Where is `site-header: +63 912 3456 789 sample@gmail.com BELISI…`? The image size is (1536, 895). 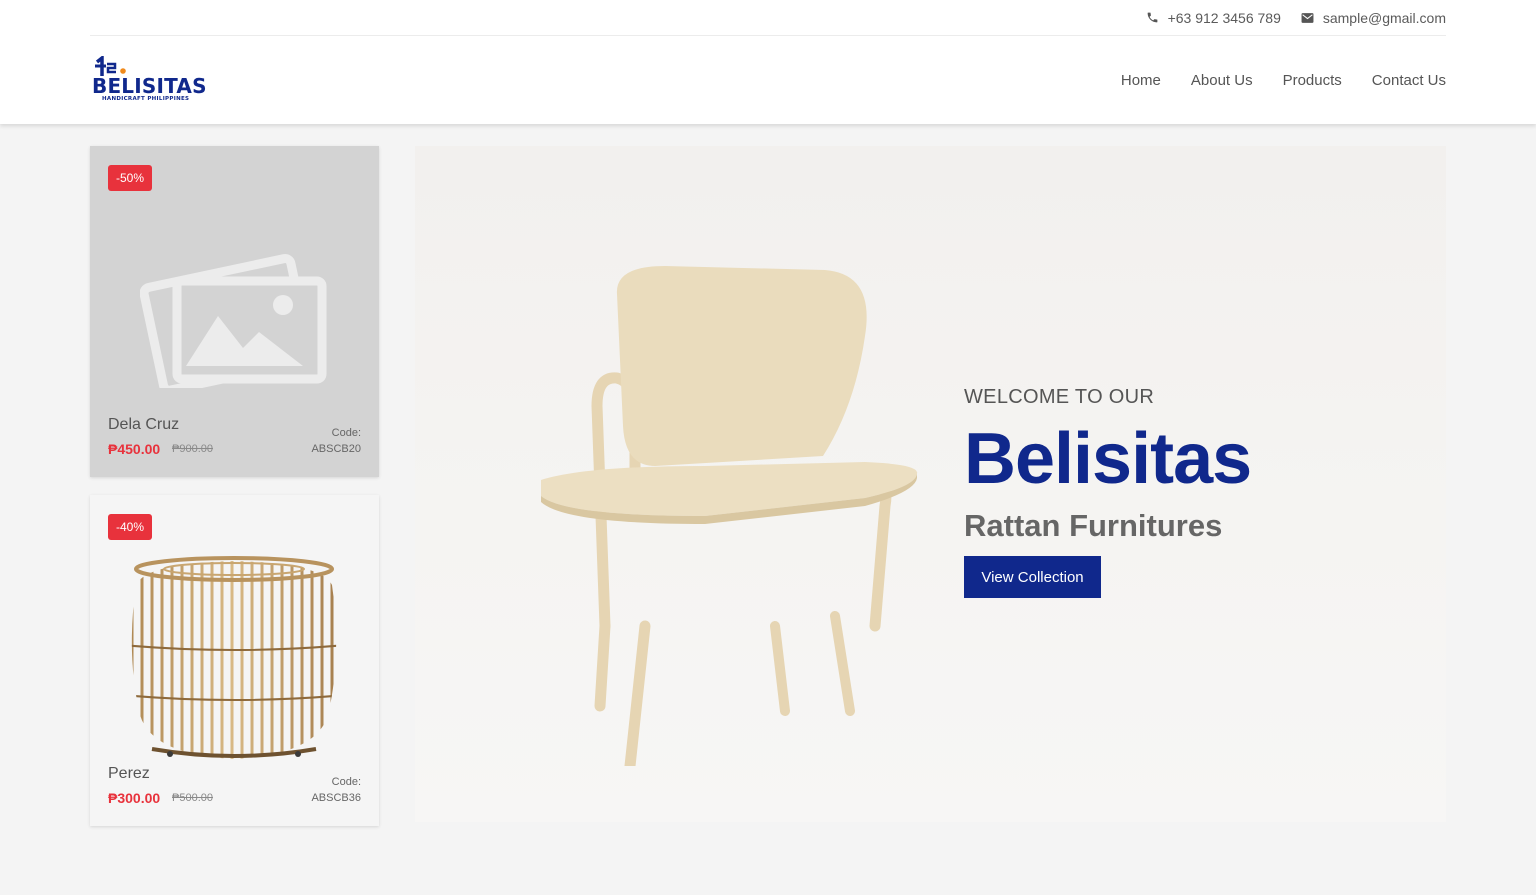 site-header: +63 912 3456 789 sample@gmail.com BELISI… is located at coordinates (768, 62).